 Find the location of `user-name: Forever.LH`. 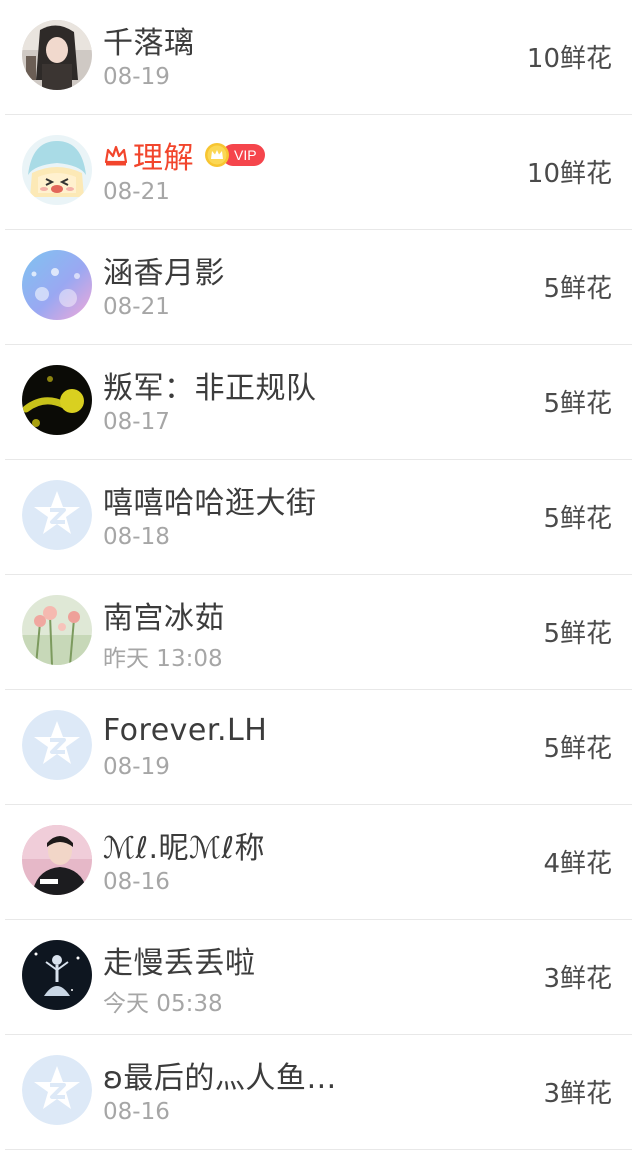

user-name: Forever.LH is located at coordinates (185, 730).